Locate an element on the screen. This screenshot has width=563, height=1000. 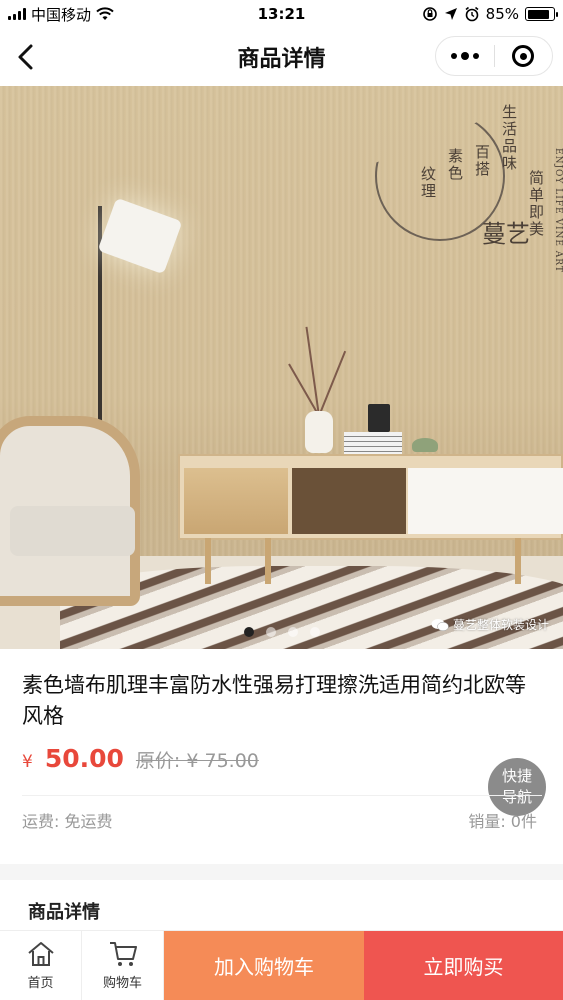
brand-line: 百搭 is located at coordinates (482, 161).